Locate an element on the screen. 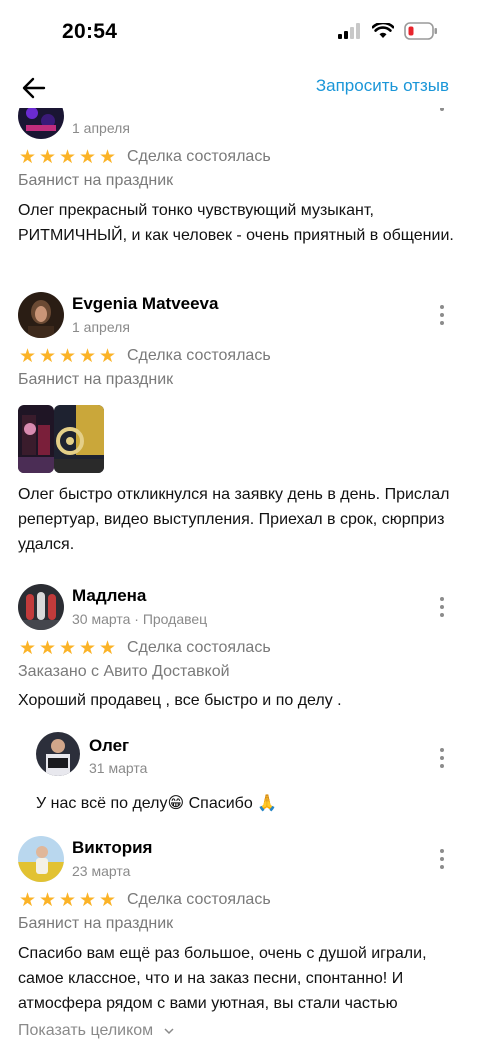 The height and width of the screenshot is (1040, 480). review-header: 1 апреля is located at coordinates (240, 125).